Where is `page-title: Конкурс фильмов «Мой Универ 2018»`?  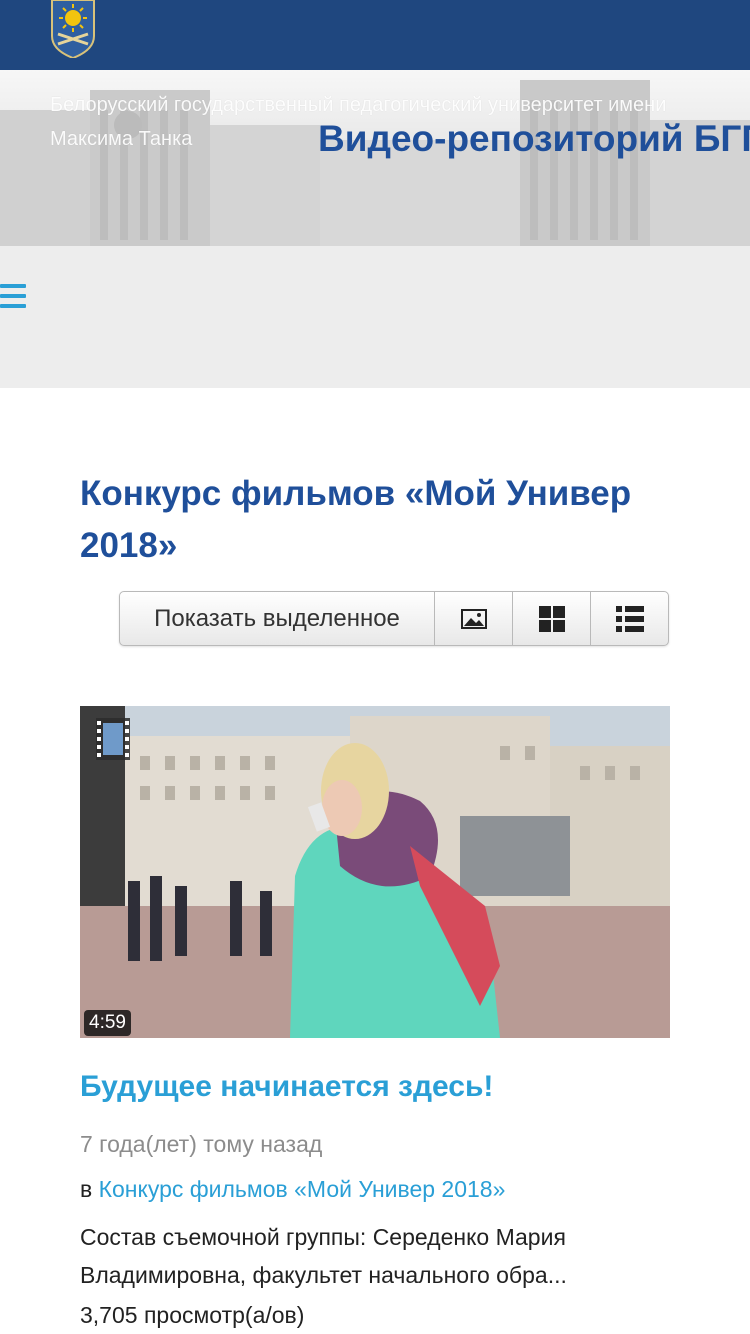
page-title: Конкурс фильмов «Мой Универ 2018» is located at coordinates (356, 519).